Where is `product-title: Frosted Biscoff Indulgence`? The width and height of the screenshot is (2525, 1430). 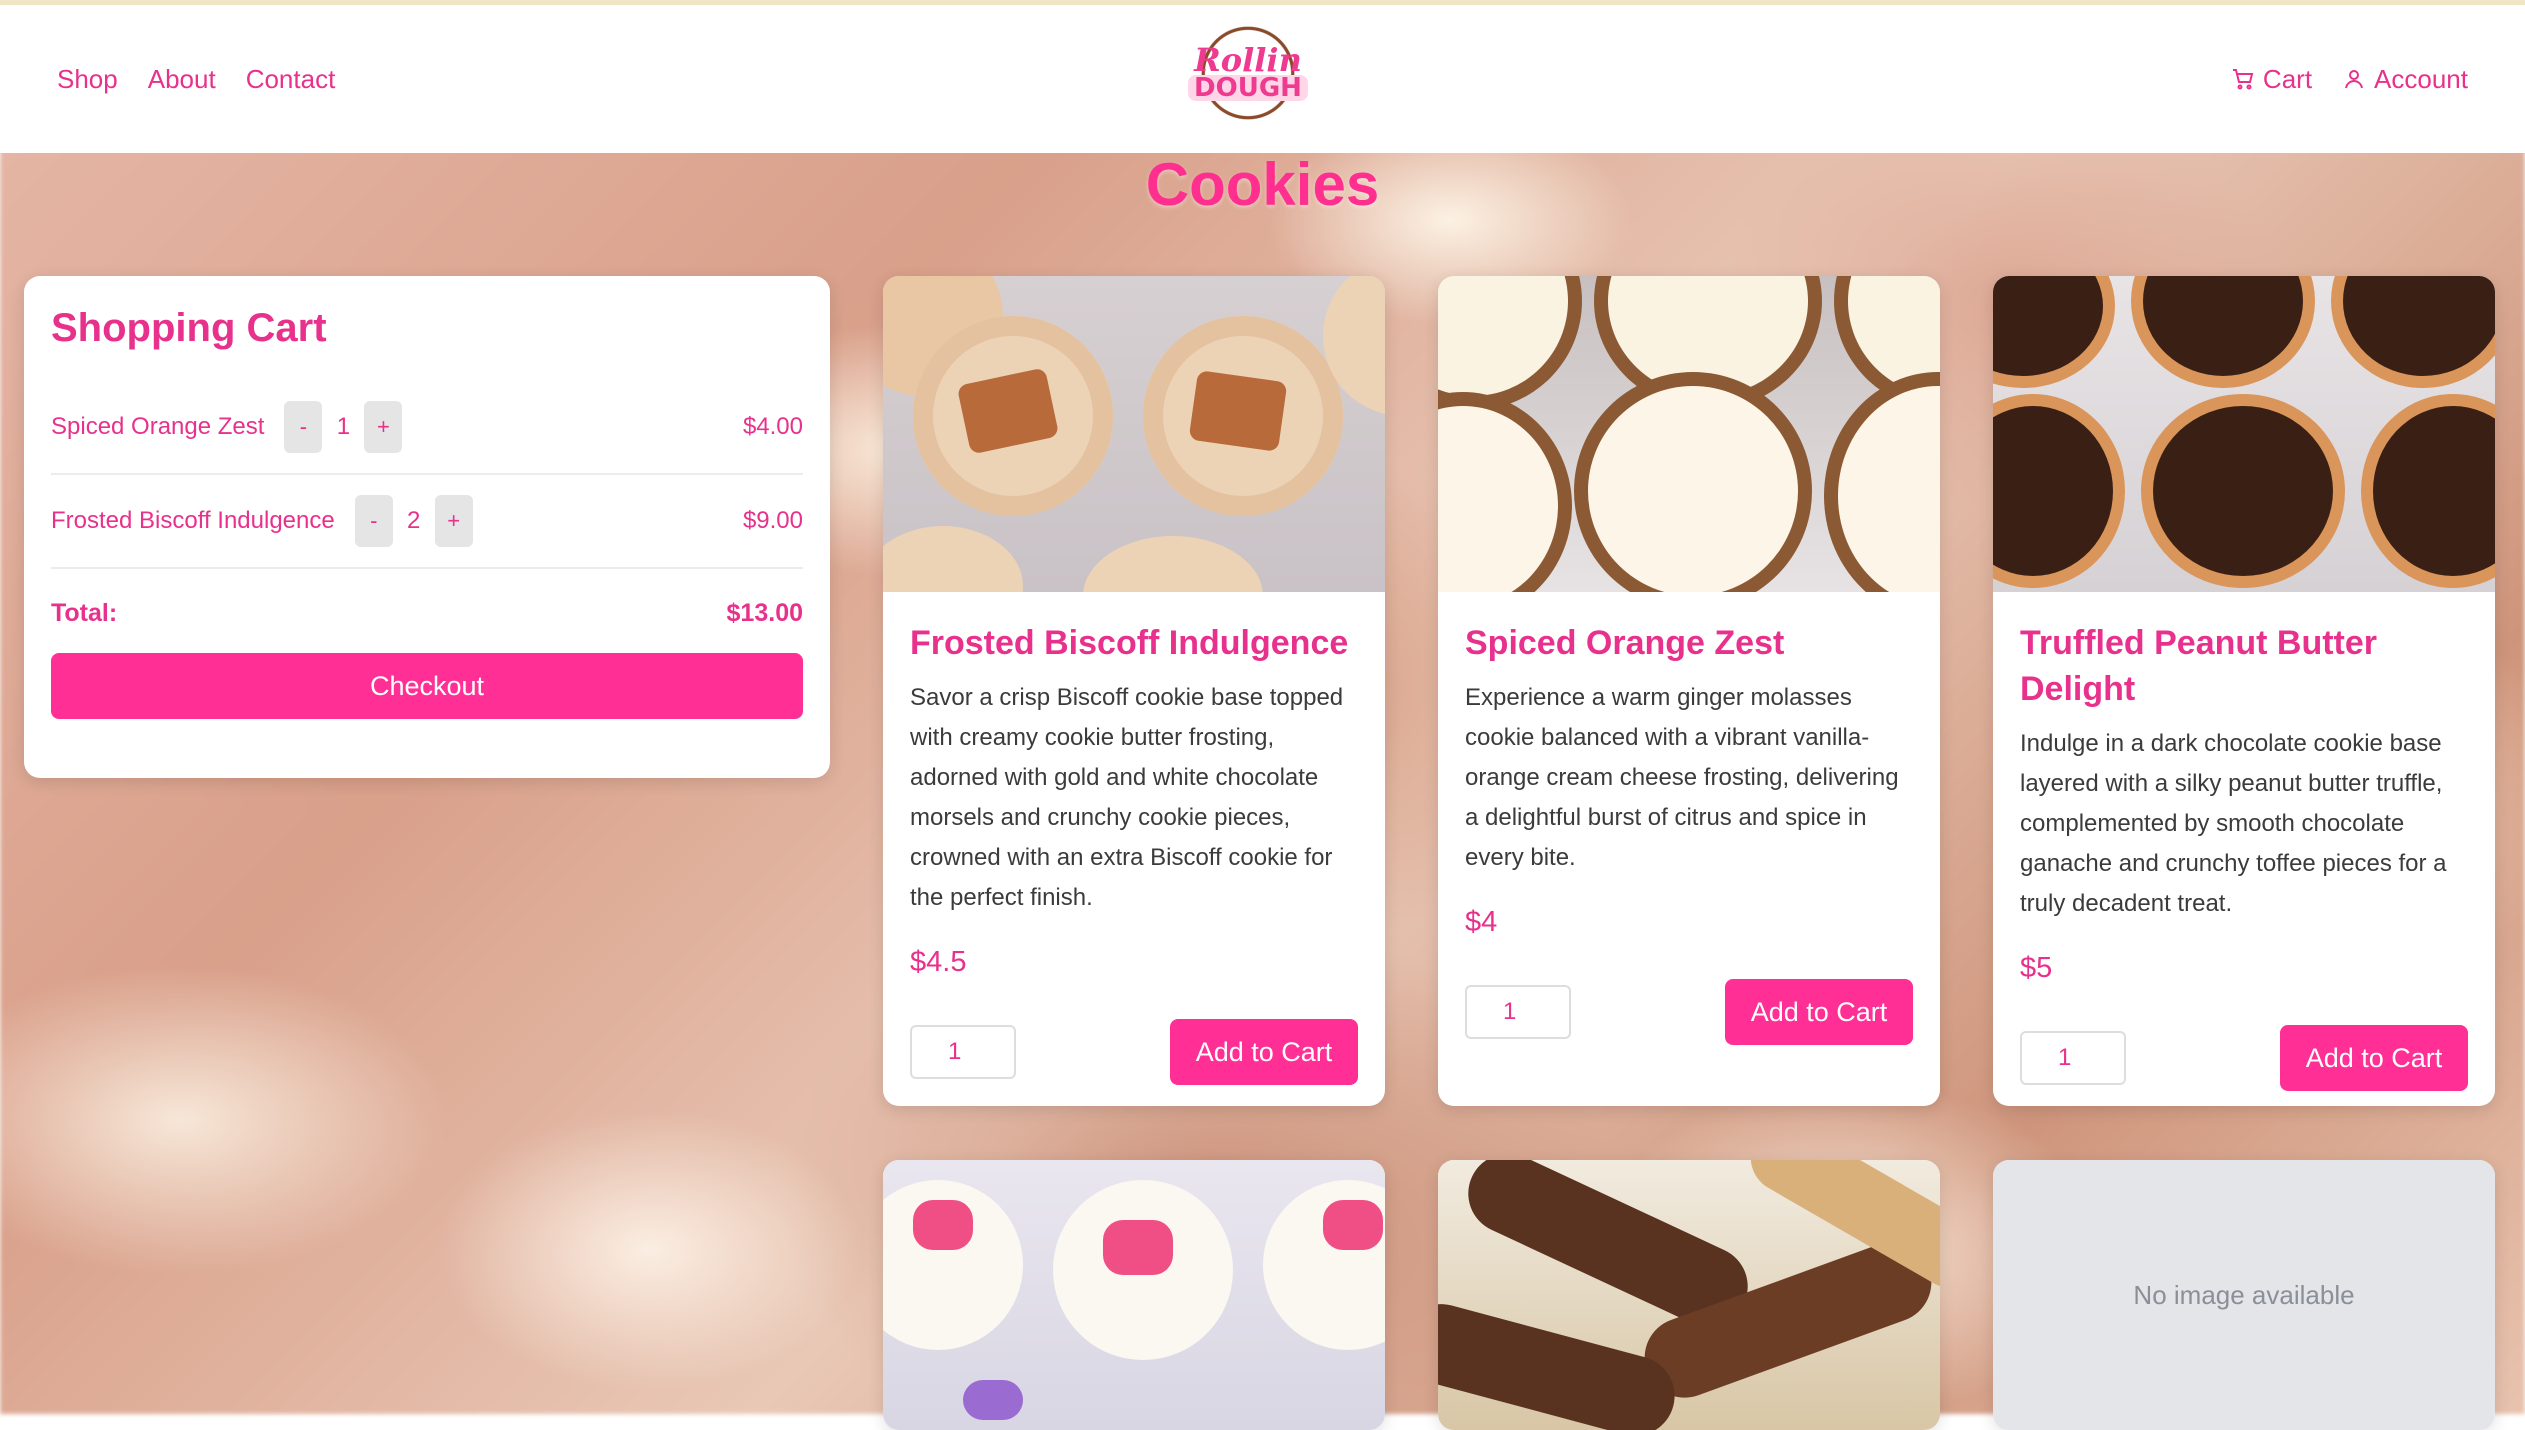
product-title: Frosted Biscoff Indulgence is located at coordinates (1129, 643).